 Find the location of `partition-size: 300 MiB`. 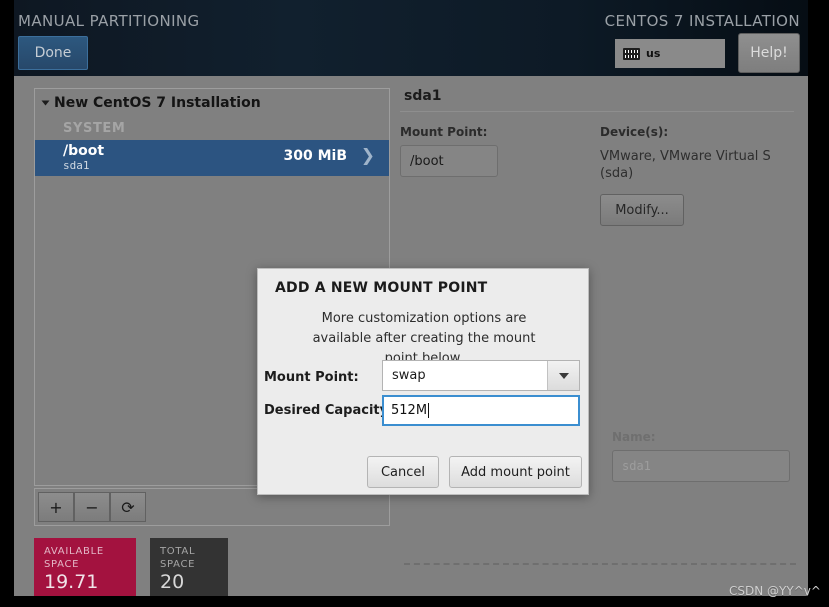

partition-size: 300 MiB is located at coordinates (315, 156).